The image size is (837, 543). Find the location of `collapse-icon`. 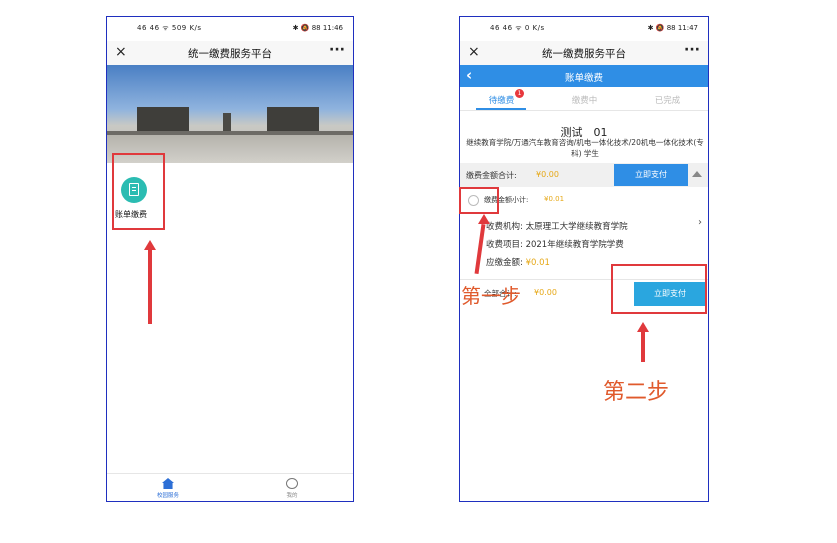

collapse-icon is located at coordinates (697, 174).